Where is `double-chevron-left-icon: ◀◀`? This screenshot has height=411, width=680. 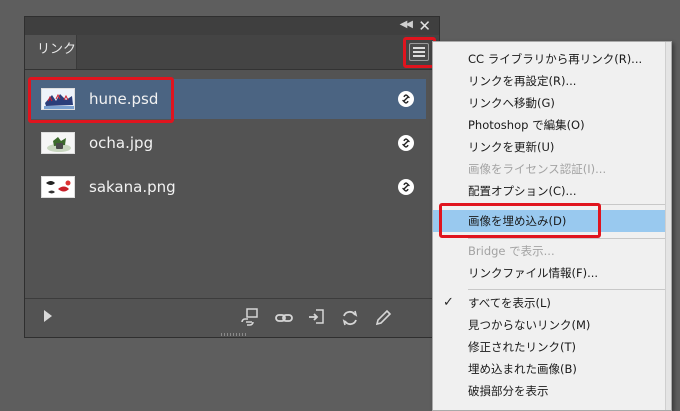 double-chevron-left-icon: ◀◀ is located at coordinates (406, 24).